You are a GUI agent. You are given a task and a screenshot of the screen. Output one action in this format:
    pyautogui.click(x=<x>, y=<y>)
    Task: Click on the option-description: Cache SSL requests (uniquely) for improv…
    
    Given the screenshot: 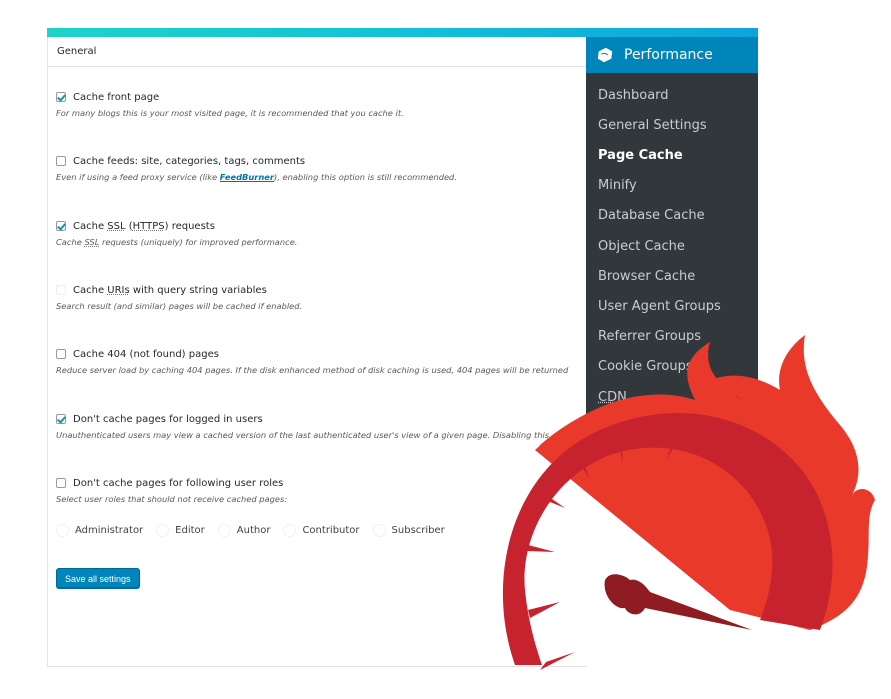 What is the action you would take?
    pyautogui.click(x=176, y=242)
    